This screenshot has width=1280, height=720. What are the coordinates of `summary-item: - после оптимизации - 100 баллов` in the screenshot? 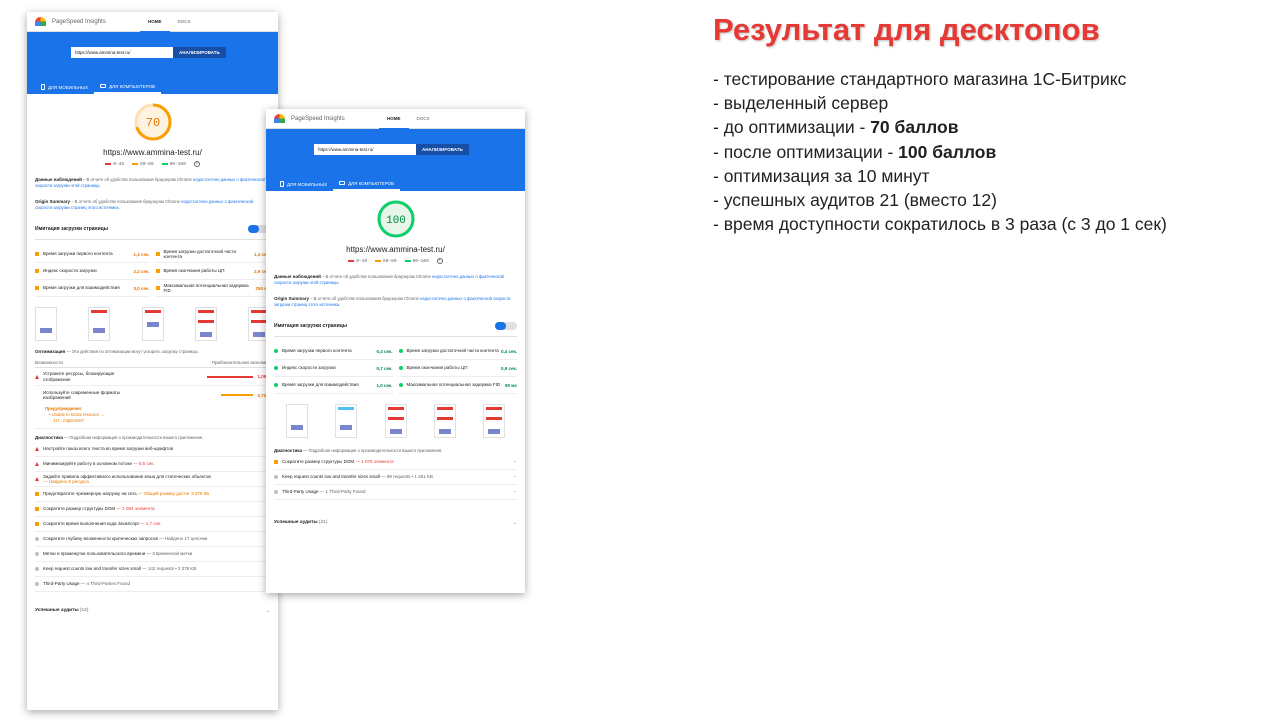 It's located at (855, 151).